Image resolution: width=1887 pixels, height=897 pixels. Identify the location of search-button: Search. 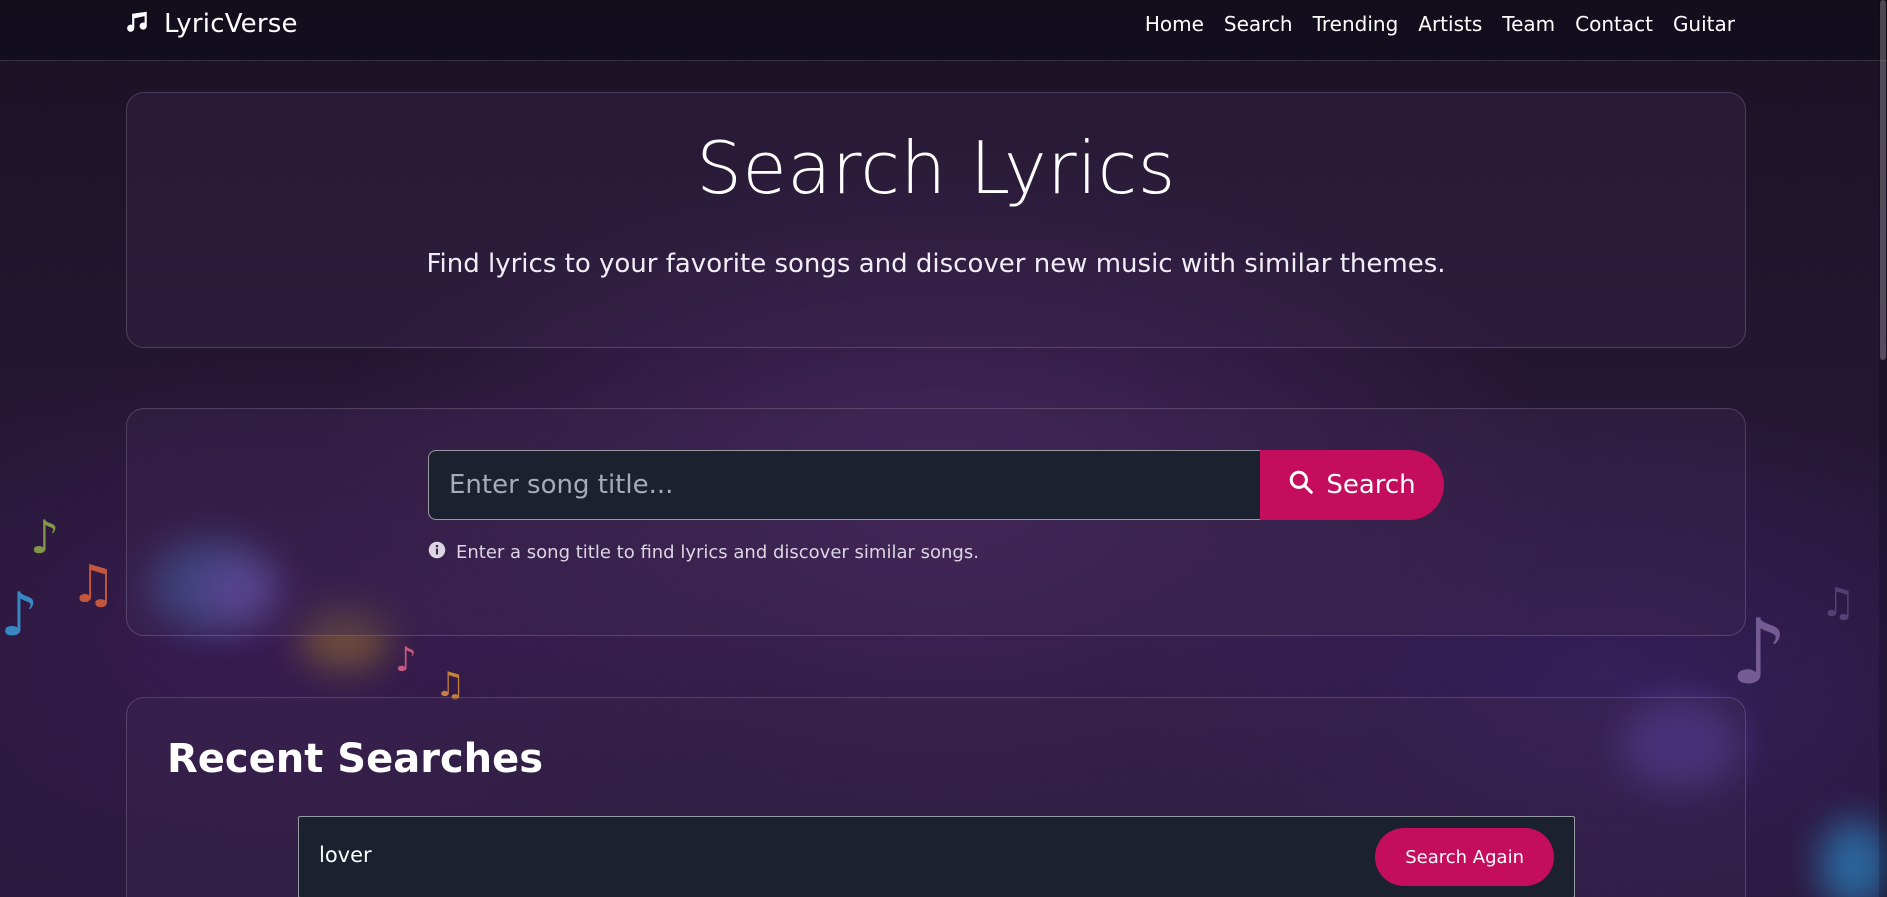
(1352, 485).